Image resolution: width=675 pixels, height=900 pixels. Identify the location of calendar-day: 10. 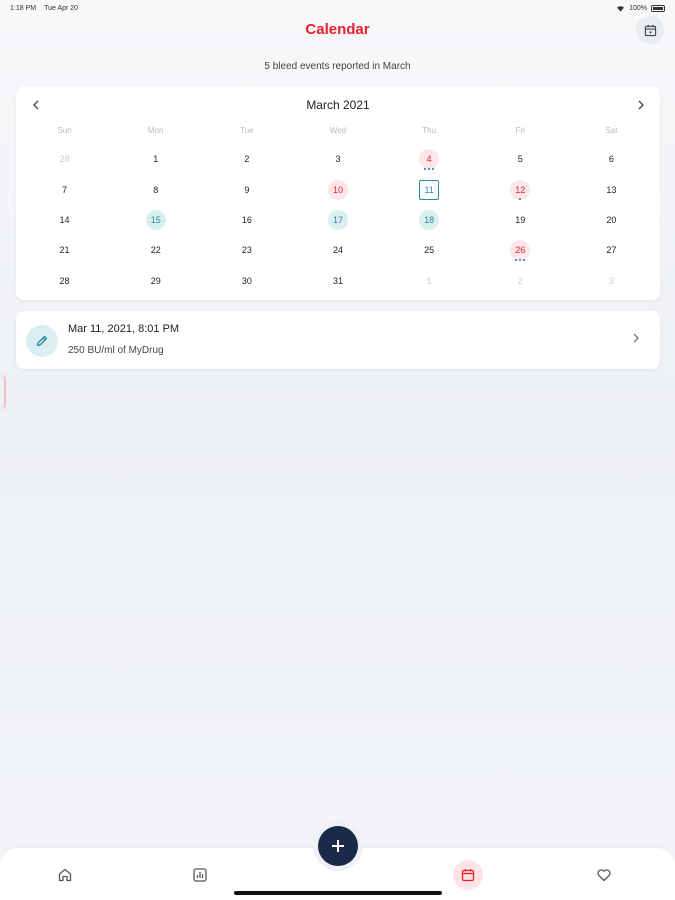
(337, 189).